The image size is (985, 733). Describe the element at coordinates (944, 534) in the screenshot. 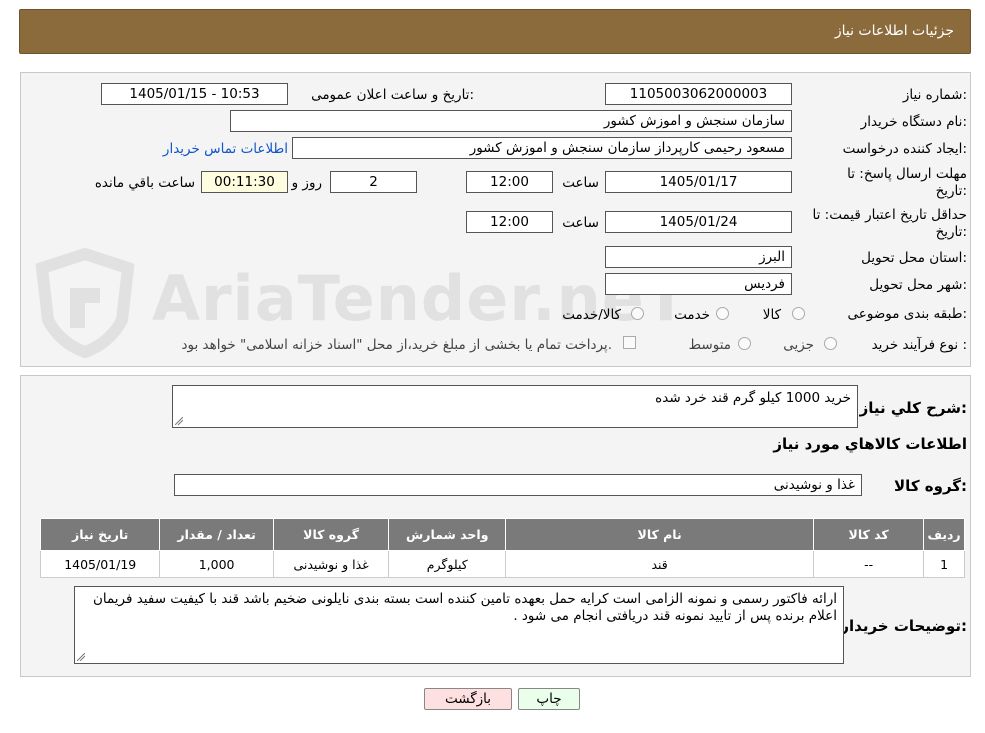

I see `col-row: رديف` at that location.